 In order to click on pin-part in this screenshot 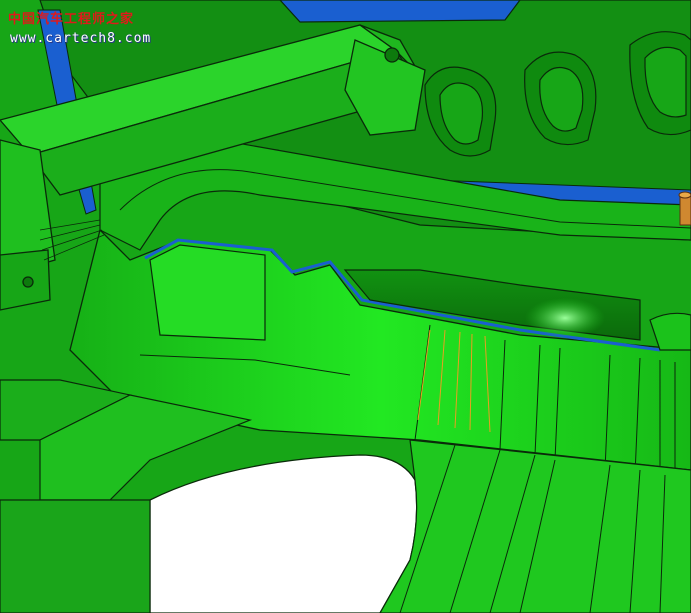, I will do `click(684, 208)`.